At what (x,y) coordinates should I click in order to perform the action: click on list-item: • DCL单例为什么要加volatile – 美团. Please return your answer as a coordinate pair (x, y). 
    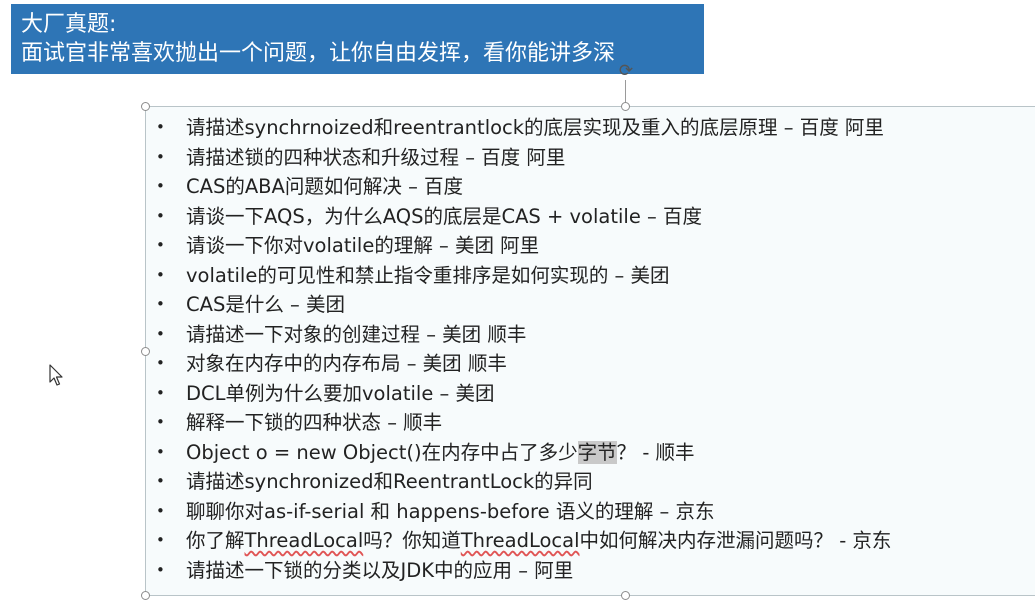
    Looking at the image, I should click on (590, 395).